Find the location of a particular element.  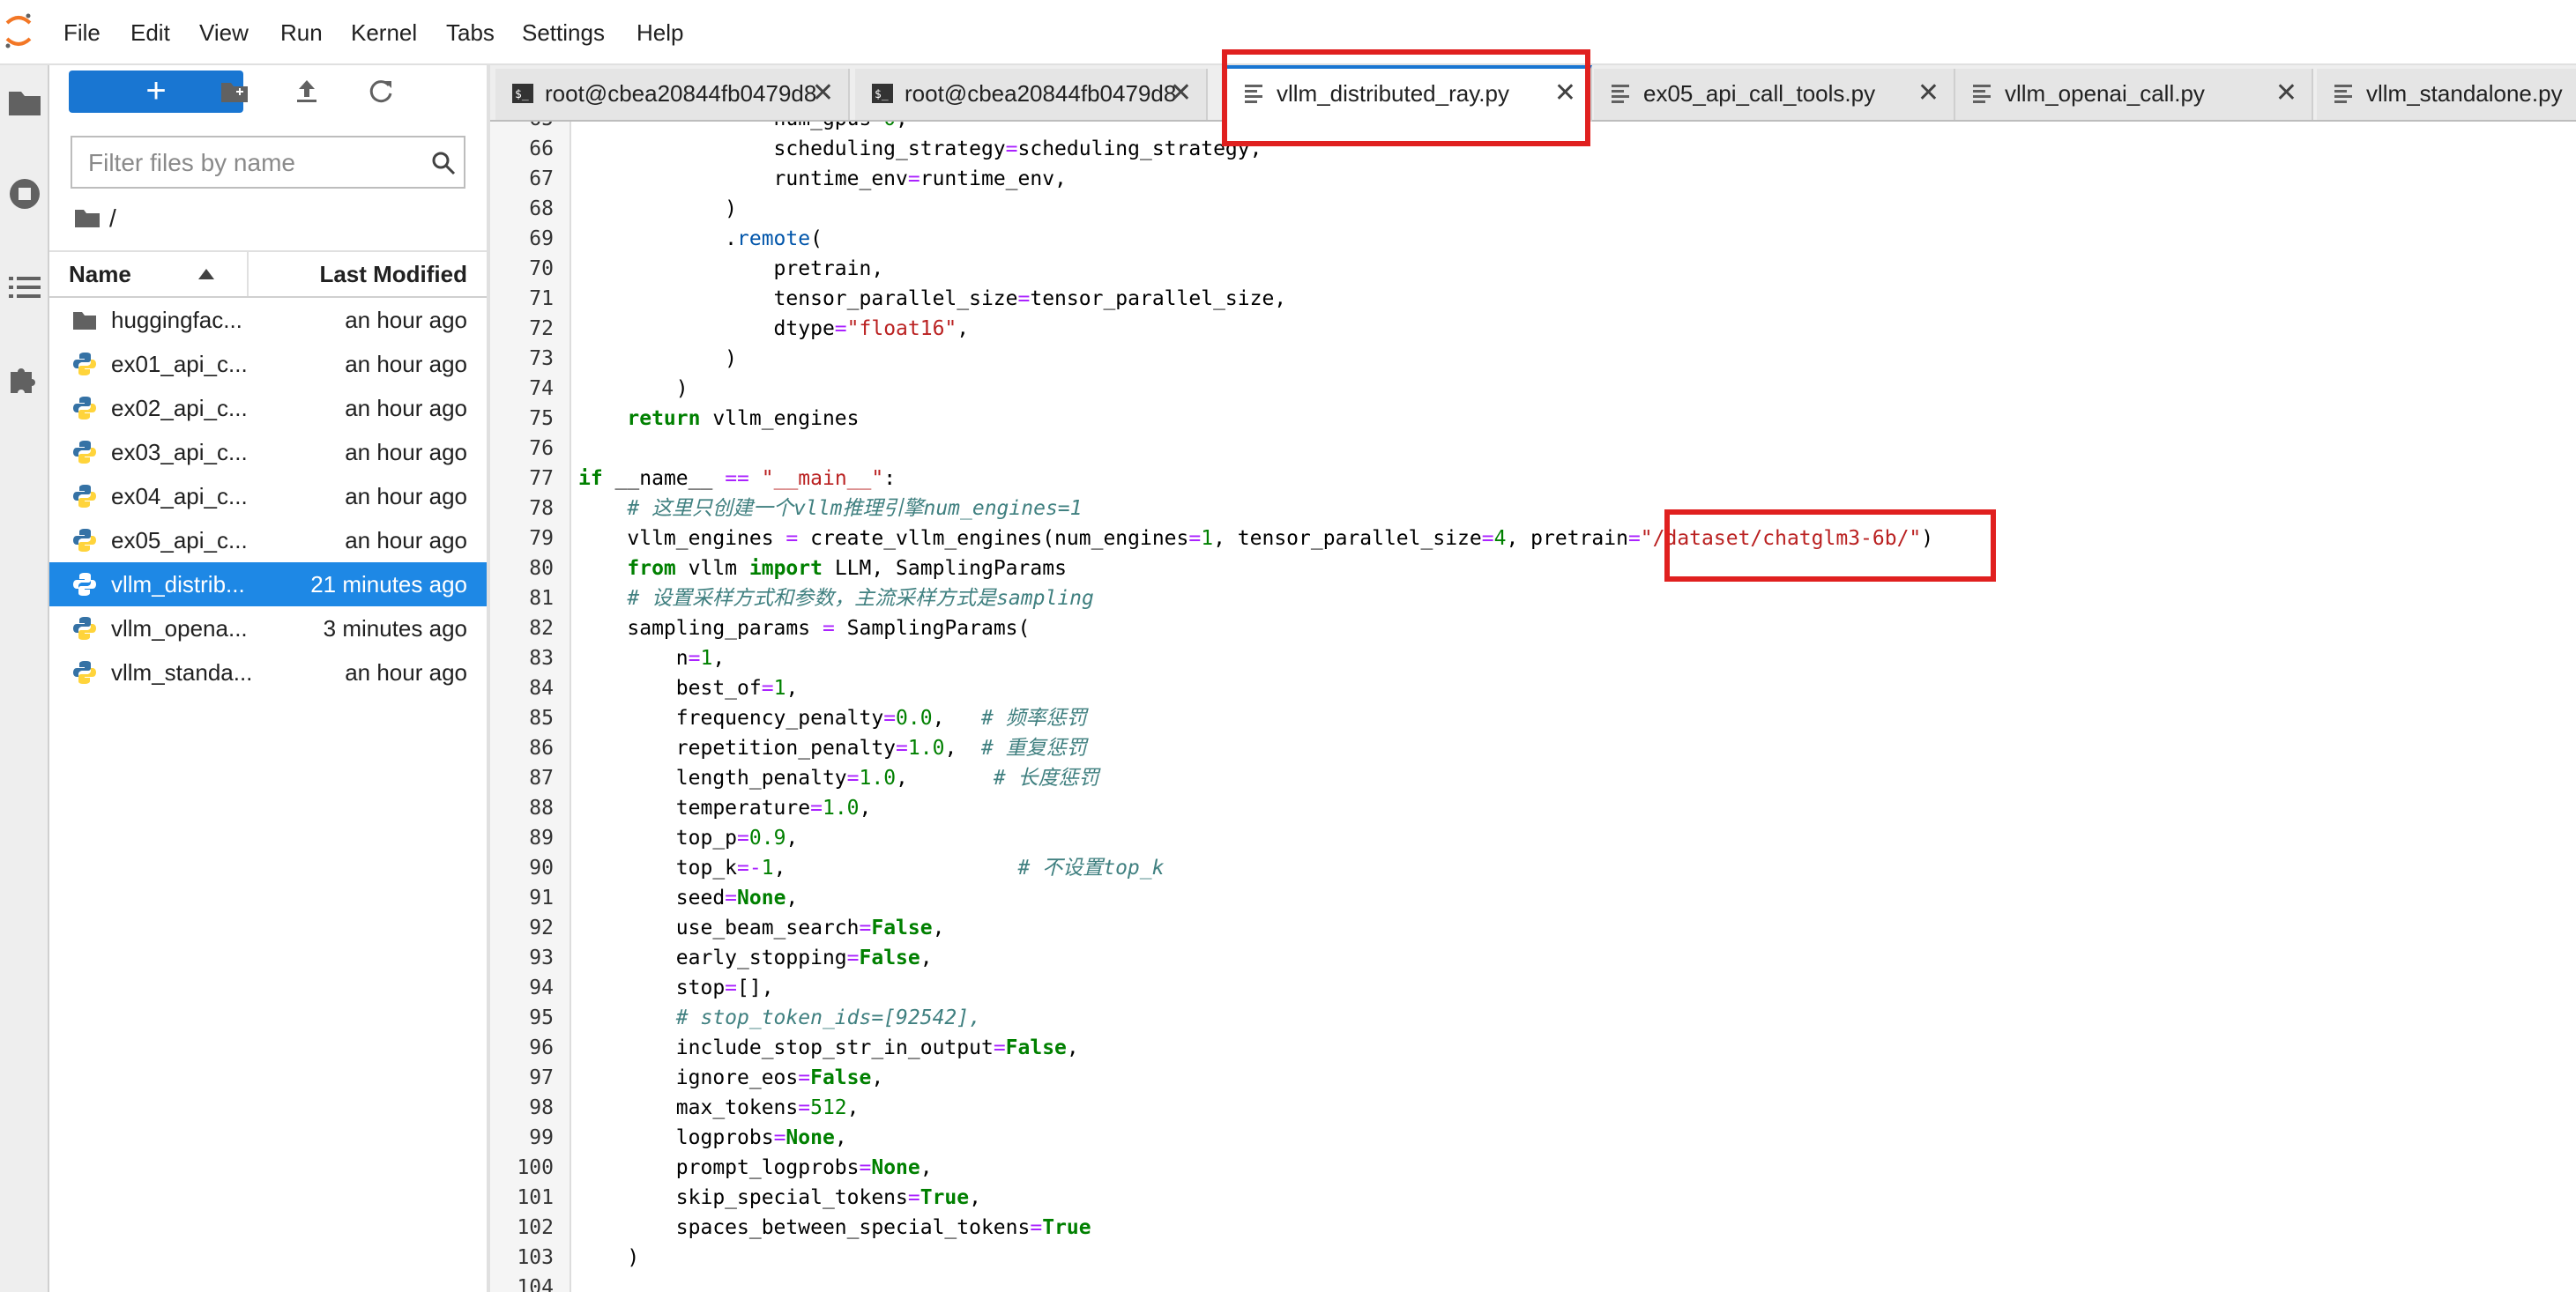

code-line: pretrain, is located at coordinates (731, 269).